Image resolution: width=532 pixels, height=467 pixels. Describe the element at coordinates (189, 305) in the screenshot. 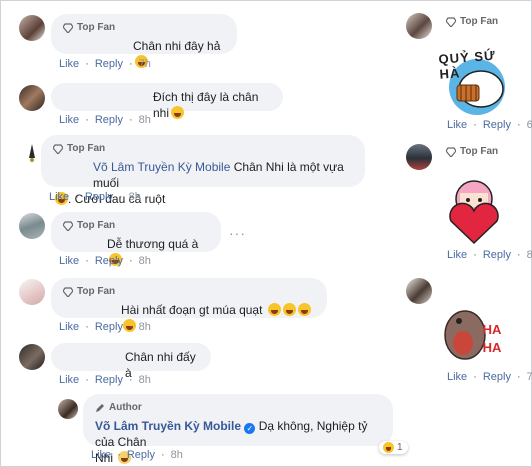

I see `comment-bubble: Top Fan Hài nhất đoạn gt múa quạt` at that location.